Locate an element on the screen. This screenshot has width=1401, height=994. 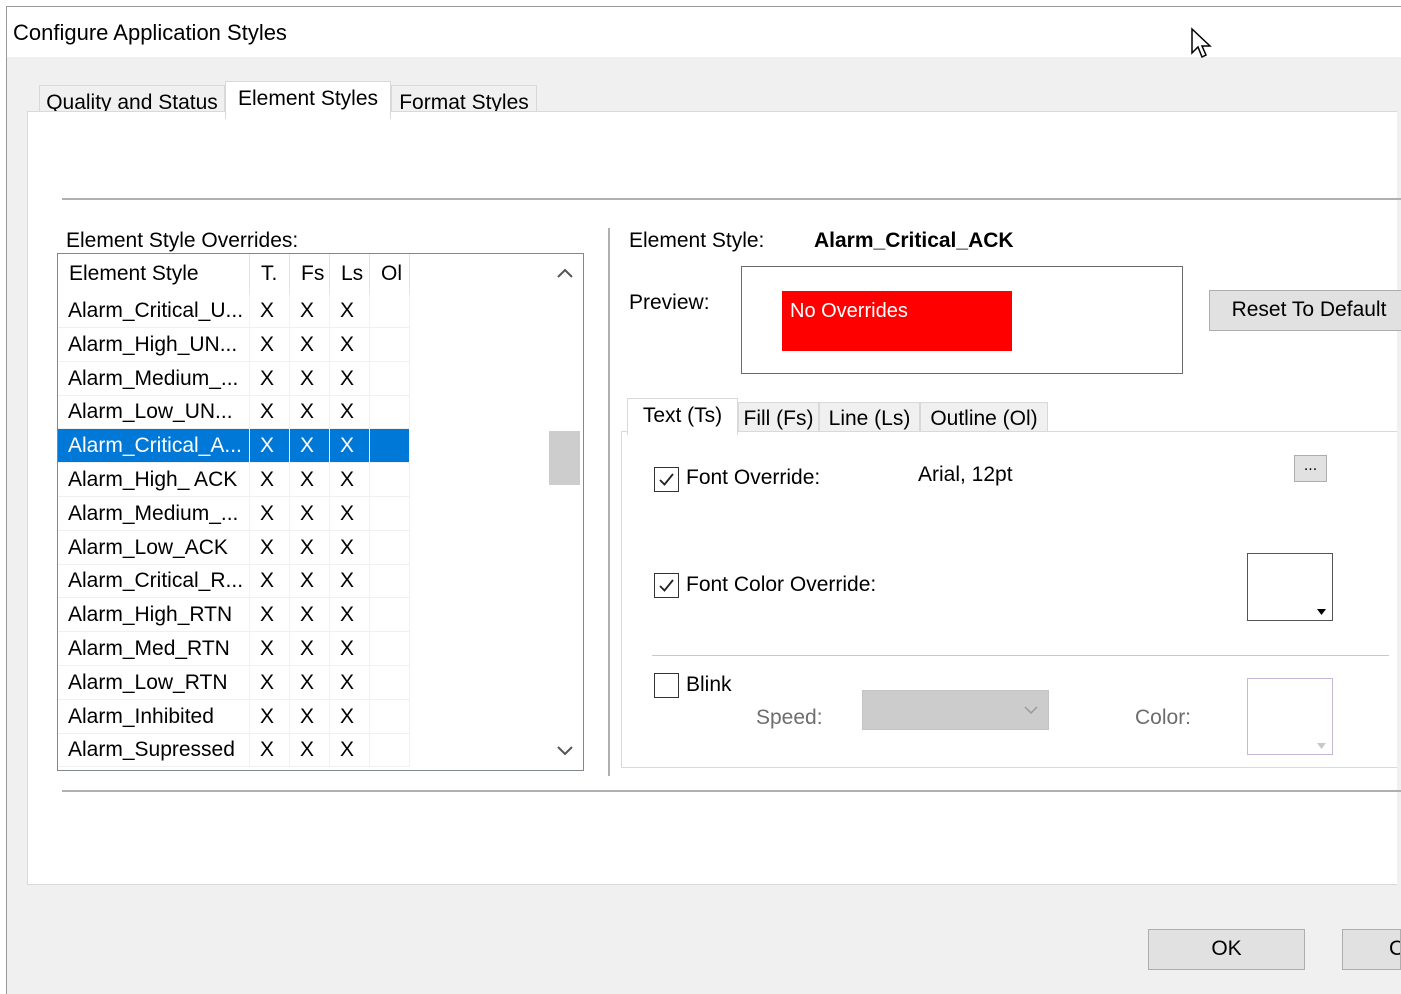
bottom-separator is located at coordinates (731, 791).